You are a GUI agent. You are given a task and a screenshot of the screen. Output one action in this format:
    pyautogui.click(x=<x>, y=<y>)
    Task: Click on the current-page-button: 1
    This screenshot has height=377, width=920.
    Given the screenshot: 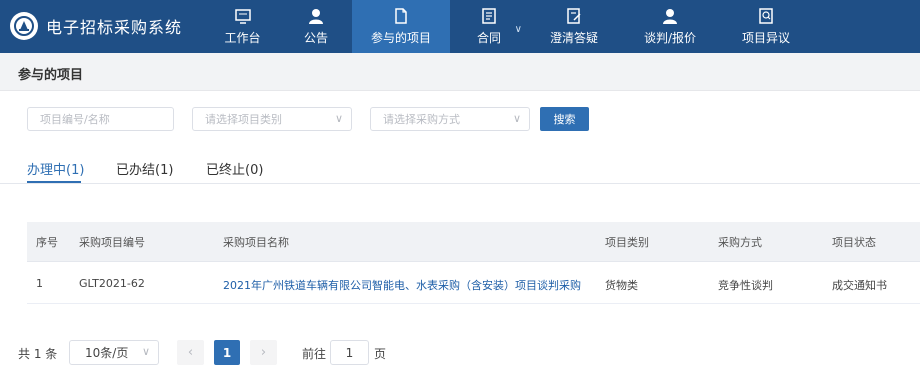 What is the action you would take?
    pyautogui.click(x=227, y=352)
    